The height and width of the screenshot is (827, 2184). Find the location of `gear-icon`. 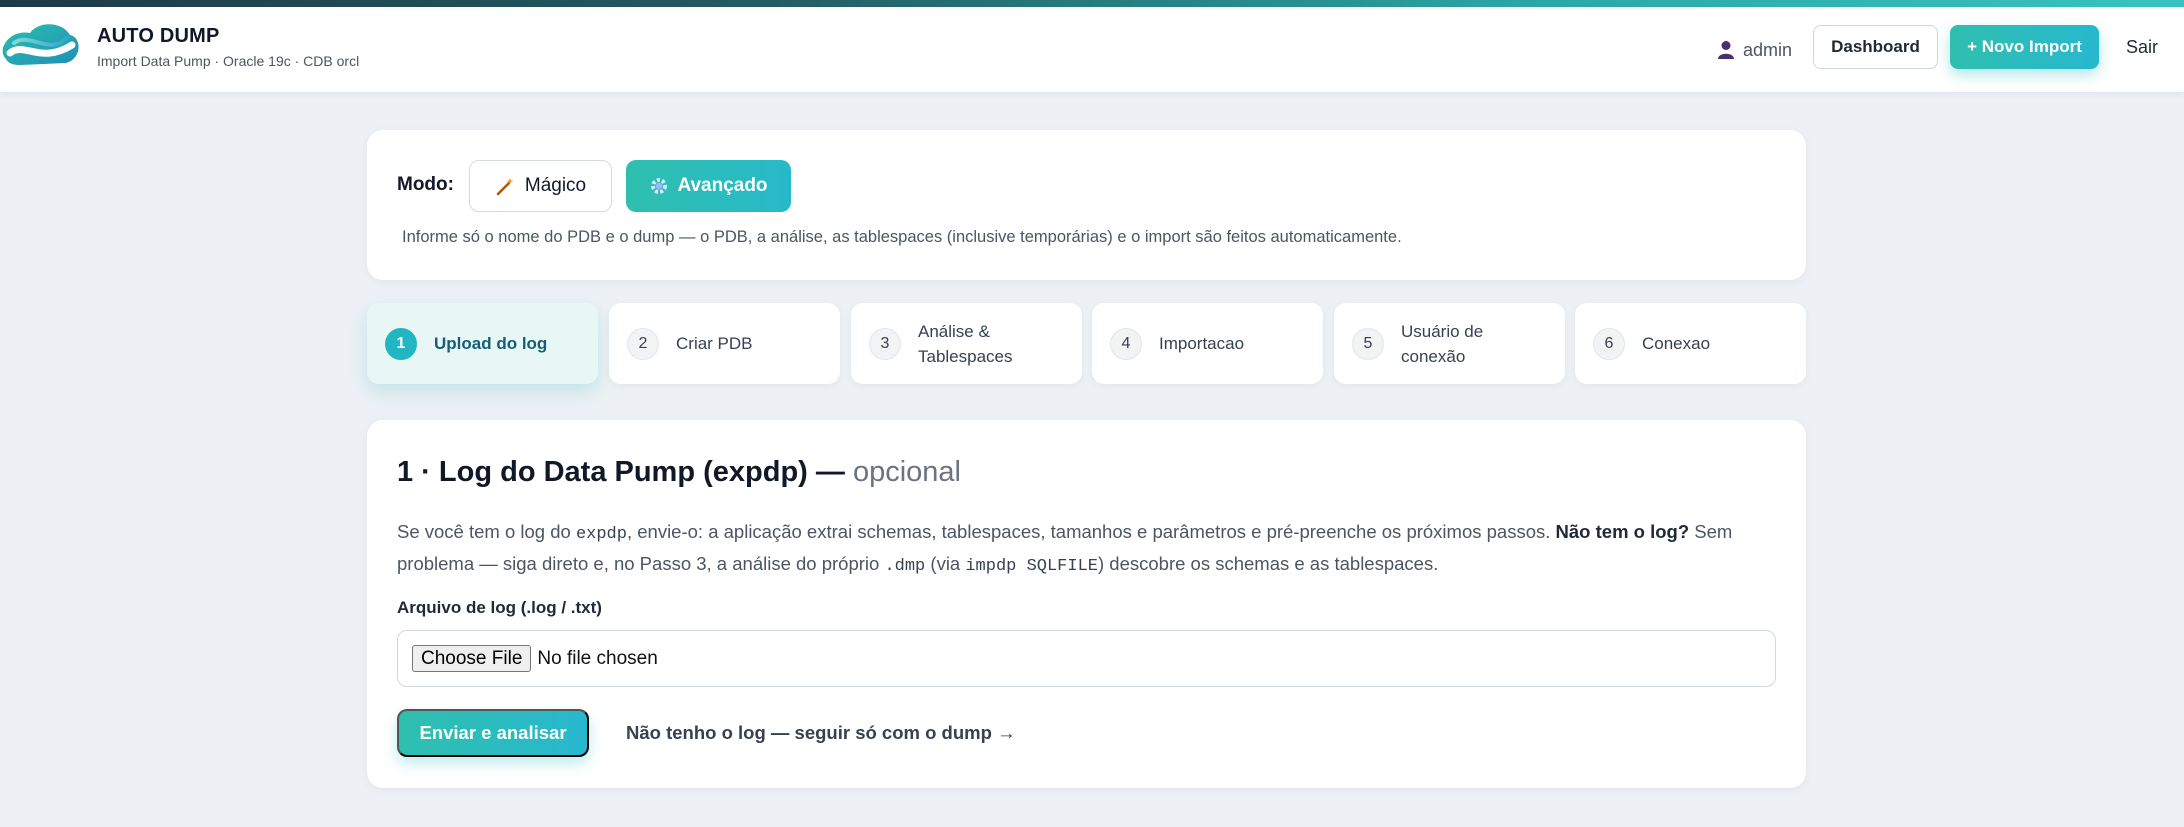

gear-icon is located at coordinates (659, 186).